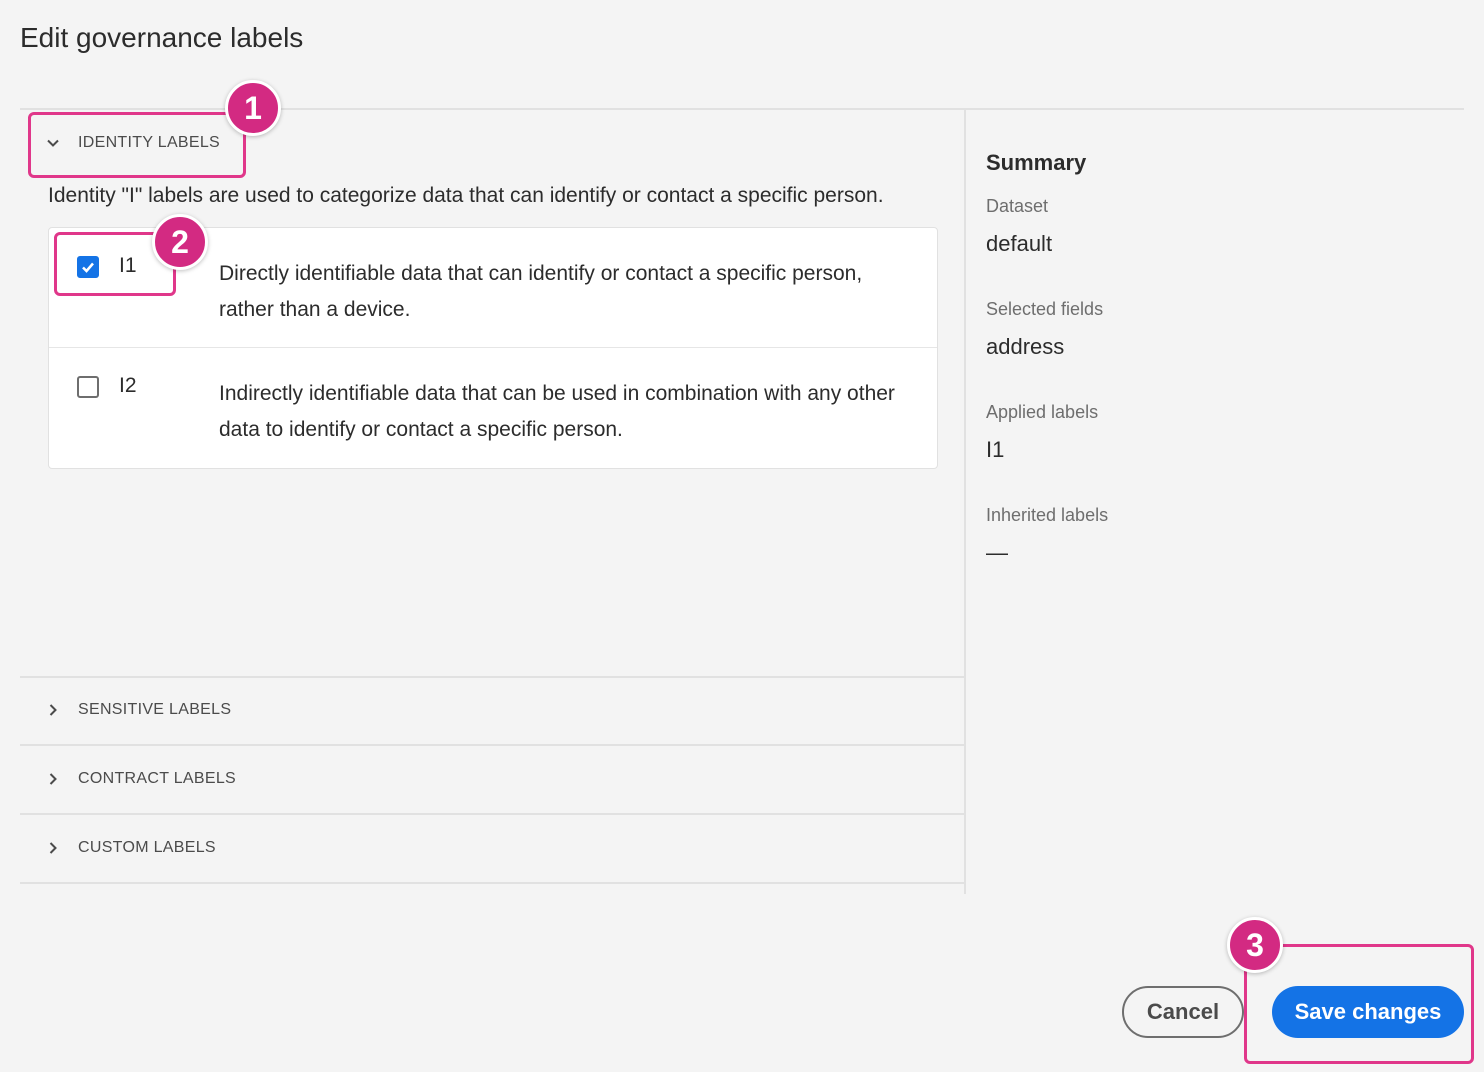 This screenshot has width=1484, height=1072. I want to click on inherited-labels-value: —, so click(997, 552).